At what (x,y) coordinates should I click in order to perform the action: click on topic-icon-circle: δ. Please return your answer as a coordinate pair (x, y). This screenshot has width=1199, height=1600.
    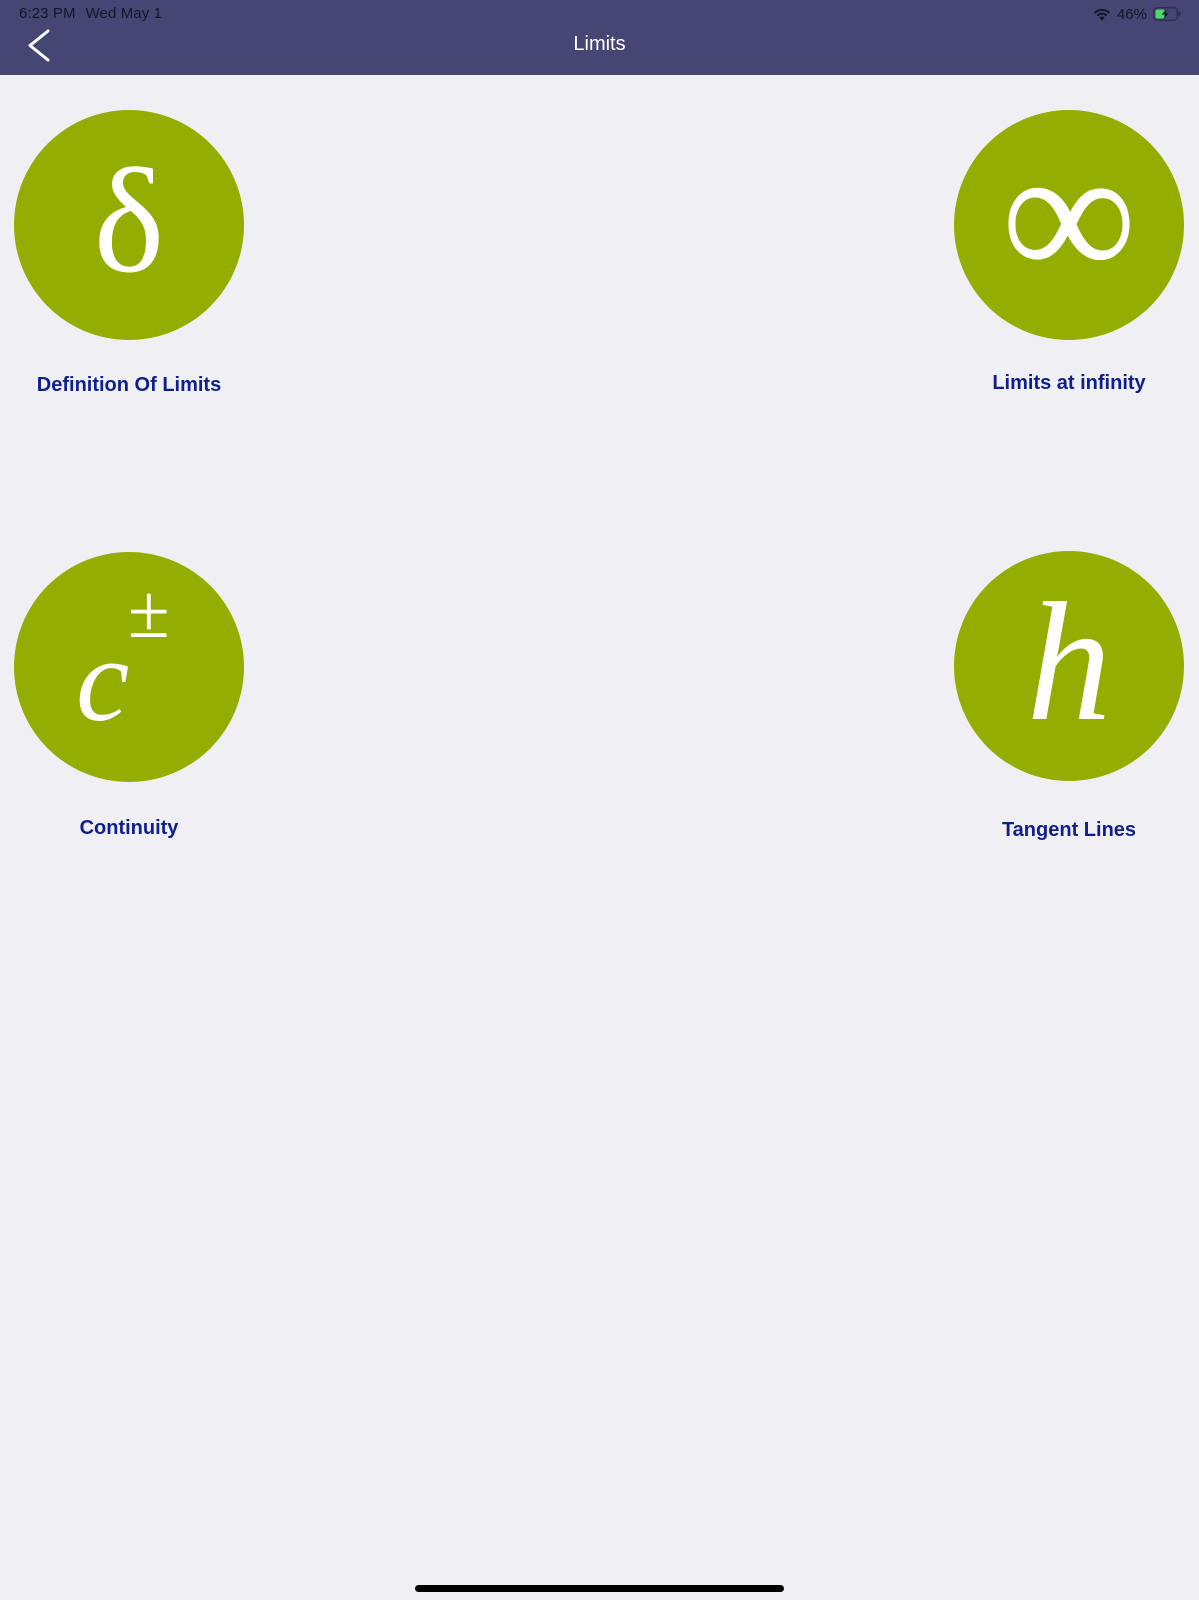
    Looking at the image, I should click on (129, 225).